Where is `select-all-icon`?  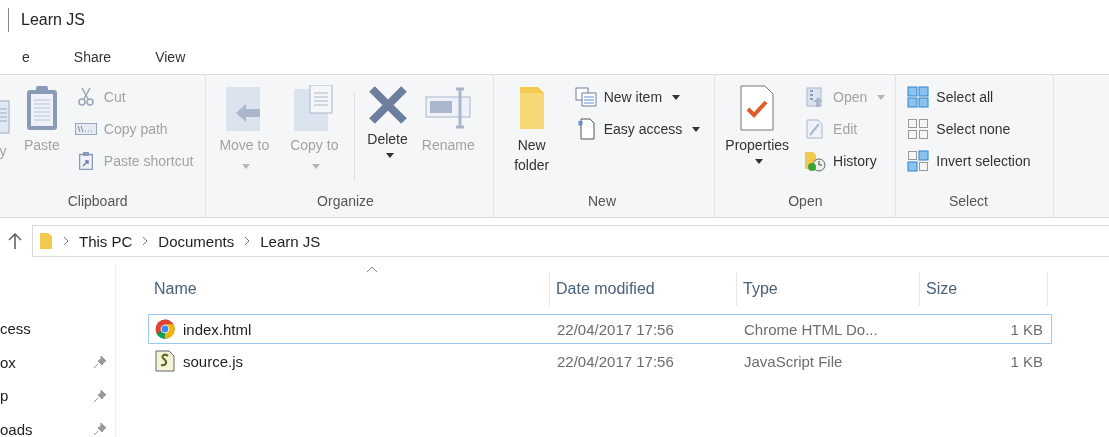 select-all-icon is located at coordinates (918, 97).